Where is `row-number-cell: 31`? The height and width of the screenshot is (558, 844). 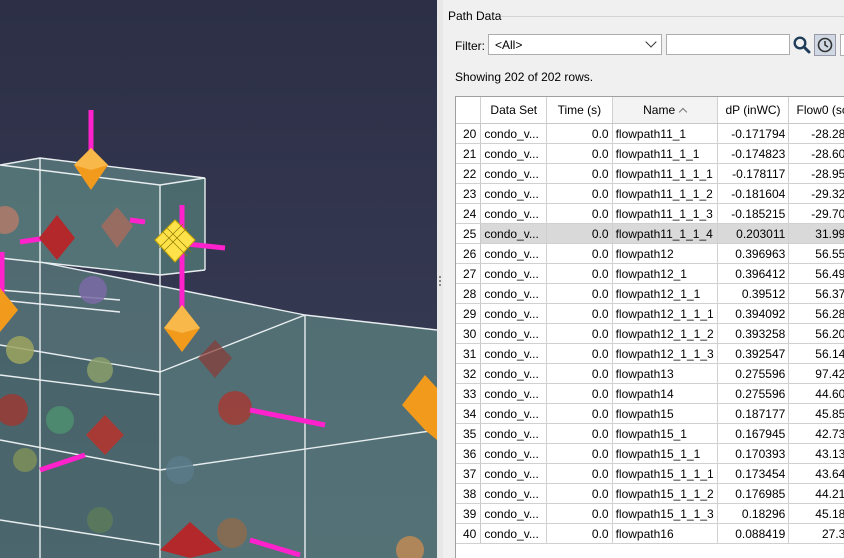 row-number-cell: 31 is located at coordinates (469, 353).